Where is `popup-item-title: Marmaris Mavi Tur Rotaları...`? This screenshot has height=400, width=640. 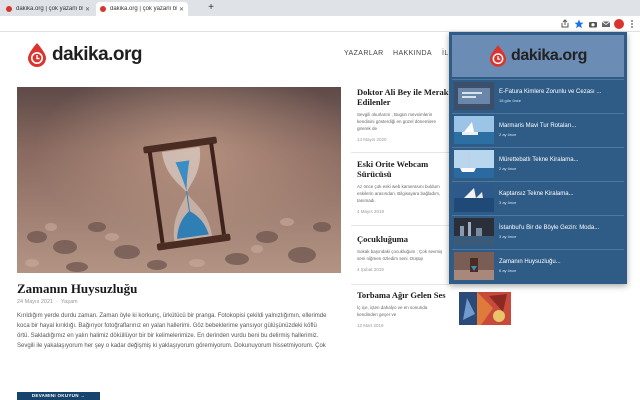
popup-item-title: Marmaris Mavi Tur Rotaları... is located at coordinates (538, 126).